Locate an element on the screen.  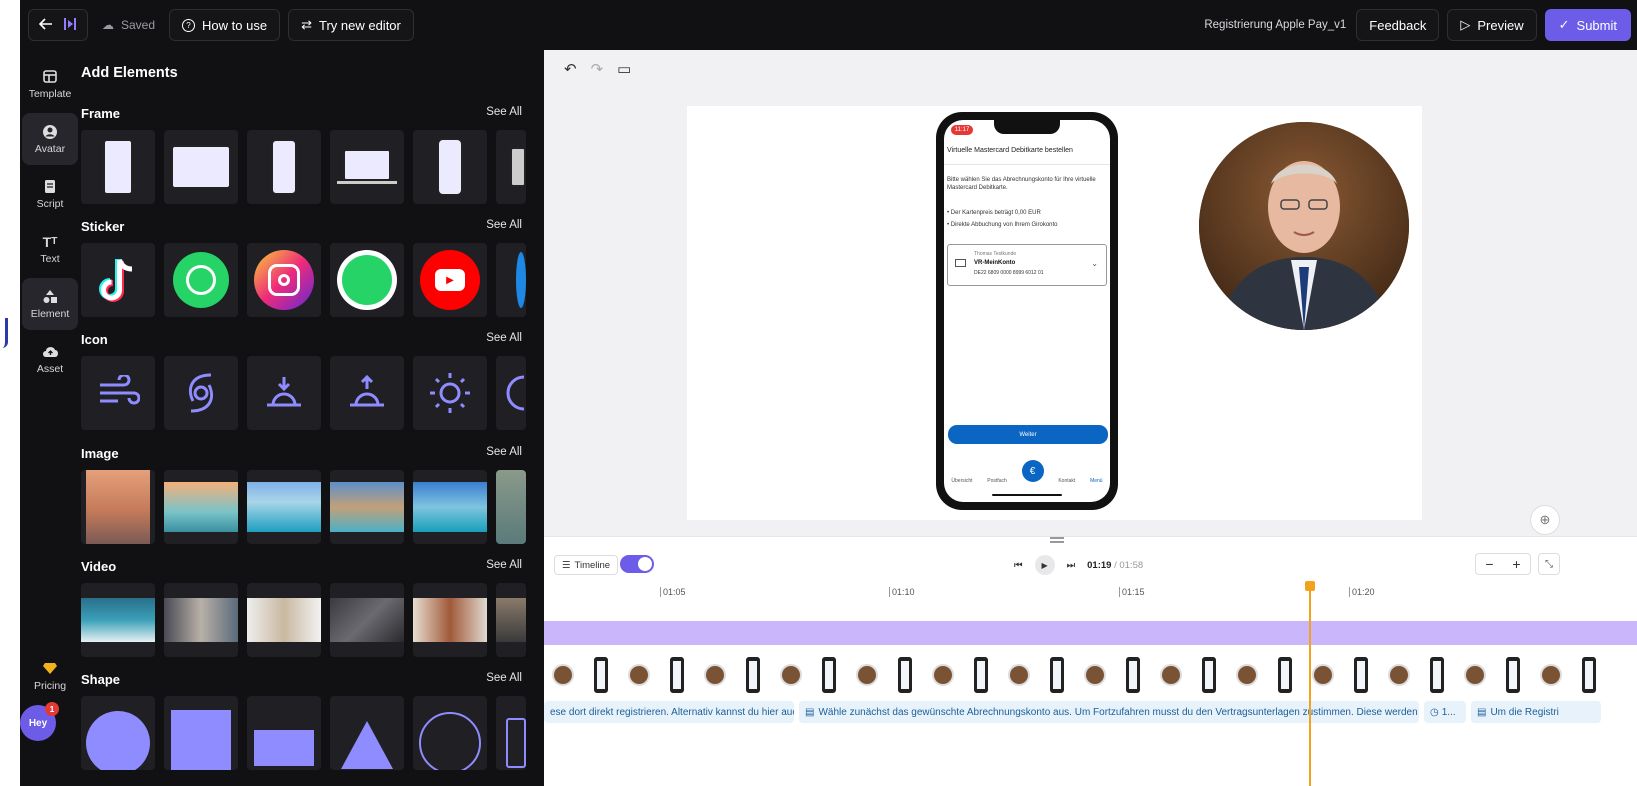
sidebar-item-label: Text is located at coordinates (50, 258).